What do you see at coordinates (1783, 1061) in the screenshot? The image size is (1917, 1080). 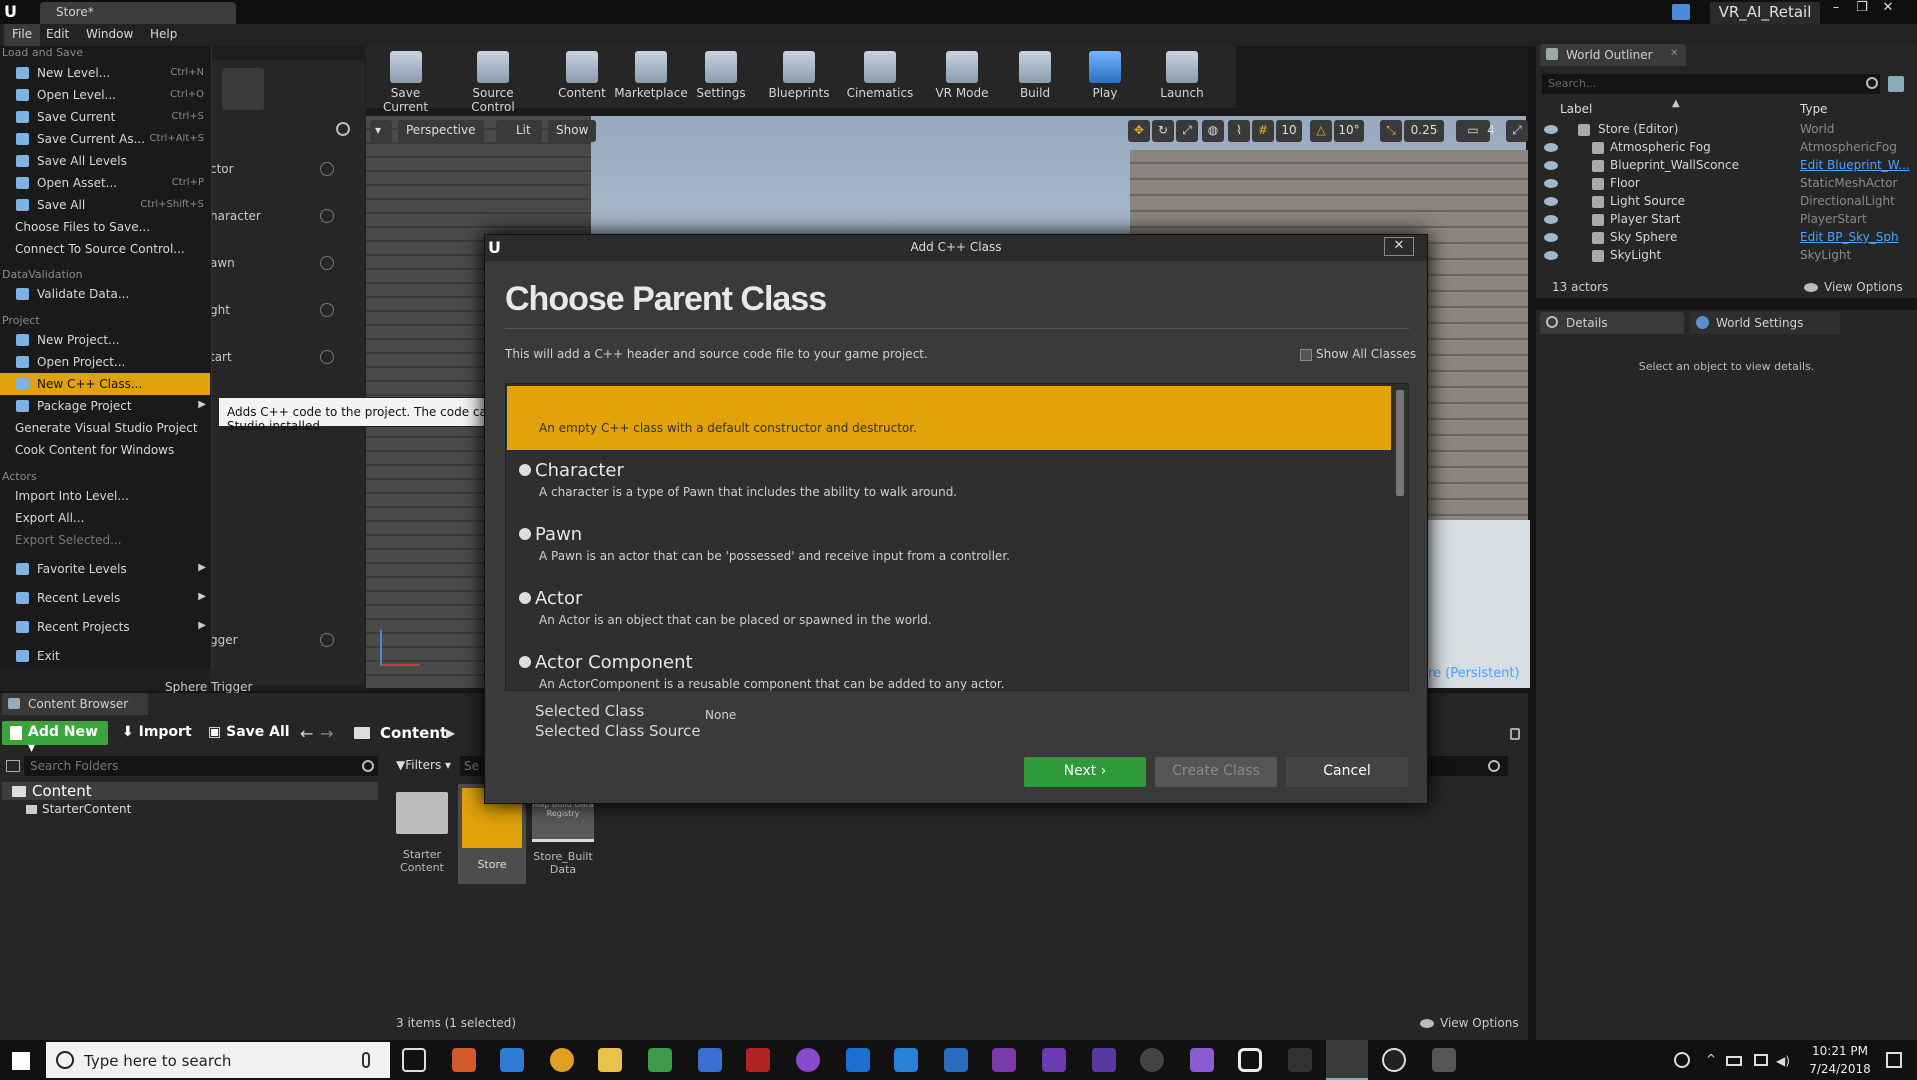 I see `tray-volume-icon: ◀)` at bounding box center [1783, 1061].